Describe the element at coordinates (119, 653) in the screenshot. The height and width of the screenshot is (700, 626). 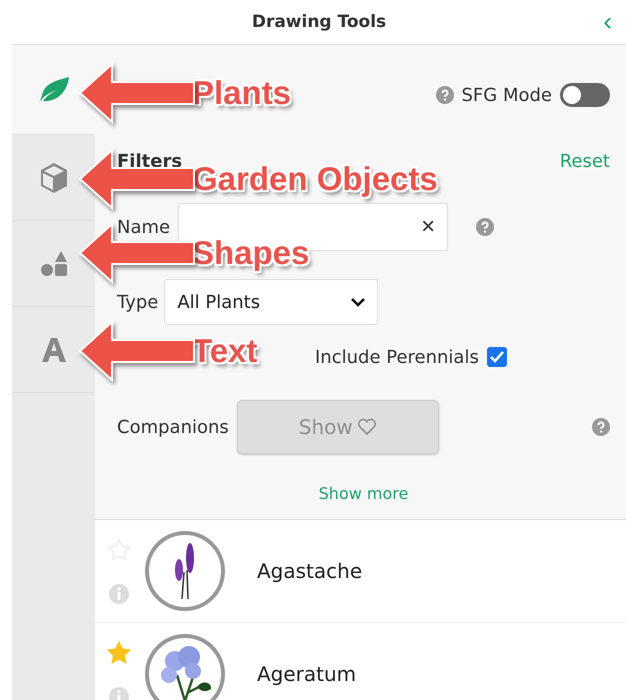
I see `star-icon` at that location.